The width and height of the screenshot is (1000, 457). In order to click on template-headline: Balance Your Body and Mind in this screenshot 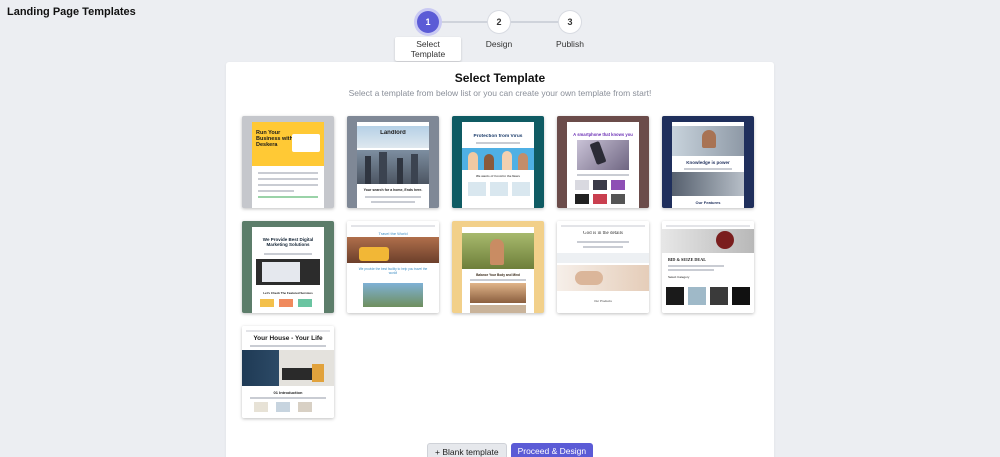, I will do `click(498, 275)`.